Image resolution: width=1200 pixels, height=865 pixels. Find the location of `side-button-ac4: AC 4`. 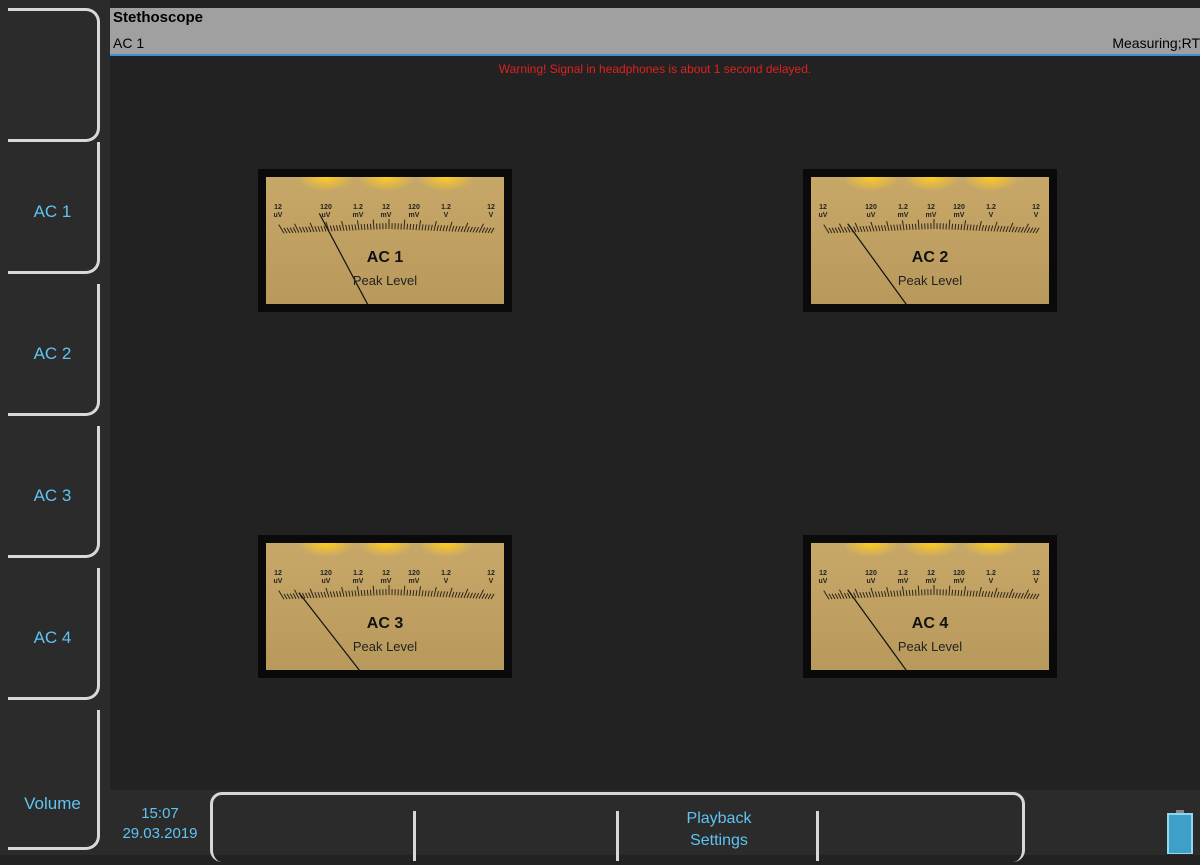

side-button-ac4: AC 4 is located at coordinates (54, 634).